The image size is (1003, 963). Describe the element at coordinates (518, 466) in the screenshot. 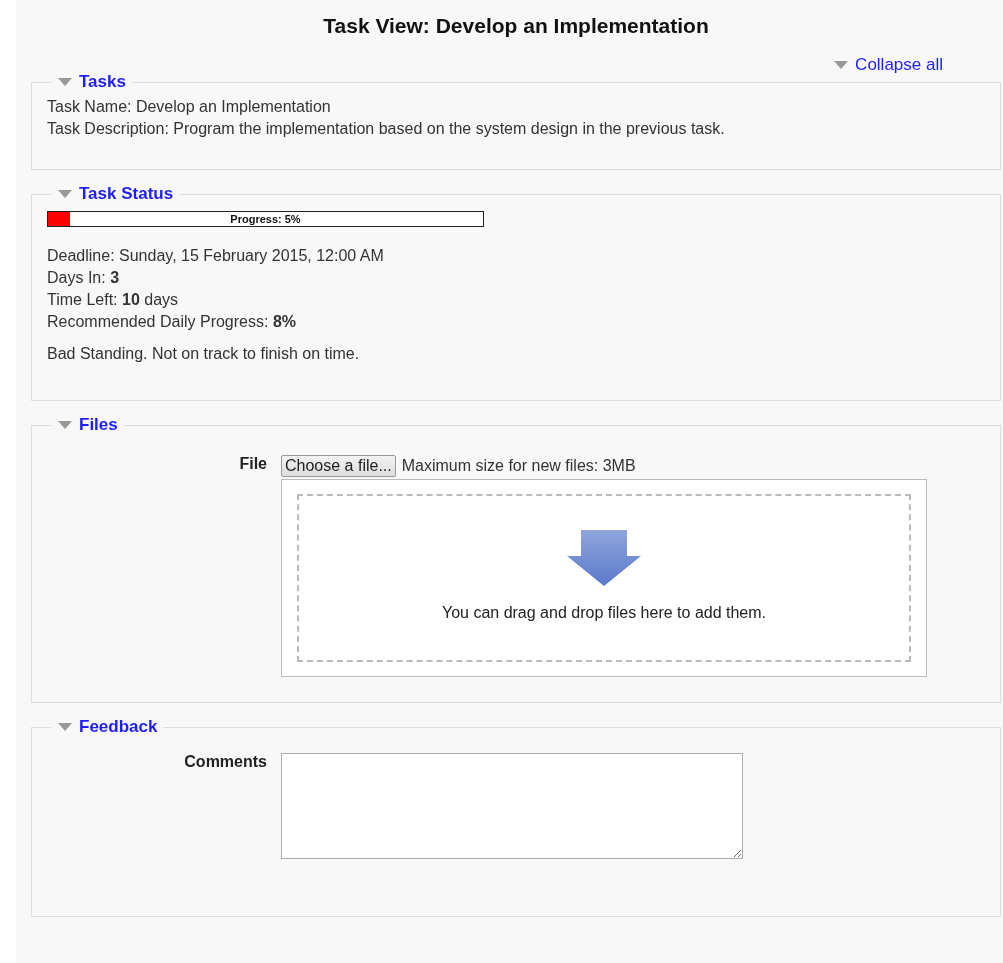

I see `max-size-text: Maximum size for new files: 3MB` at that location.